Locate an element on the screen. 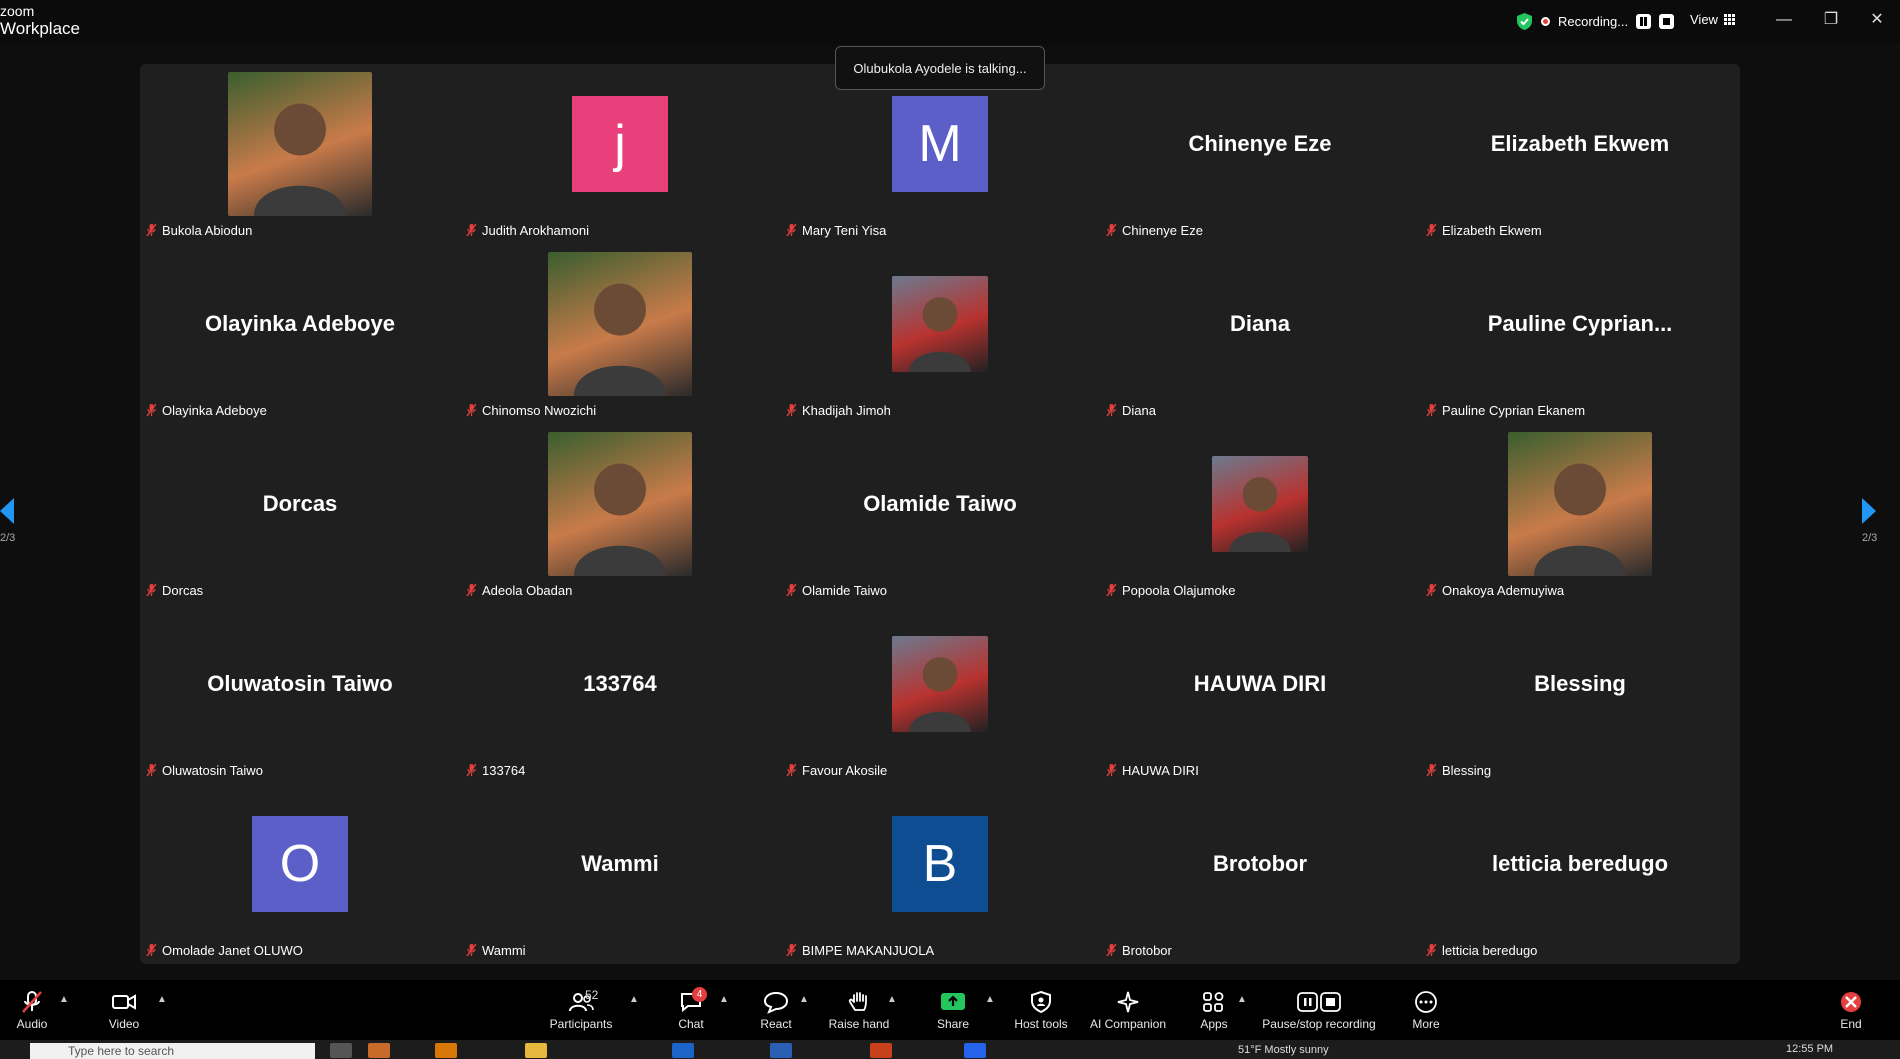 The image size is (1900, 1059). participant-tile: Pauline Cyprian... Pauline Cyprian Ekanem is located at coordinates (1580, 334).